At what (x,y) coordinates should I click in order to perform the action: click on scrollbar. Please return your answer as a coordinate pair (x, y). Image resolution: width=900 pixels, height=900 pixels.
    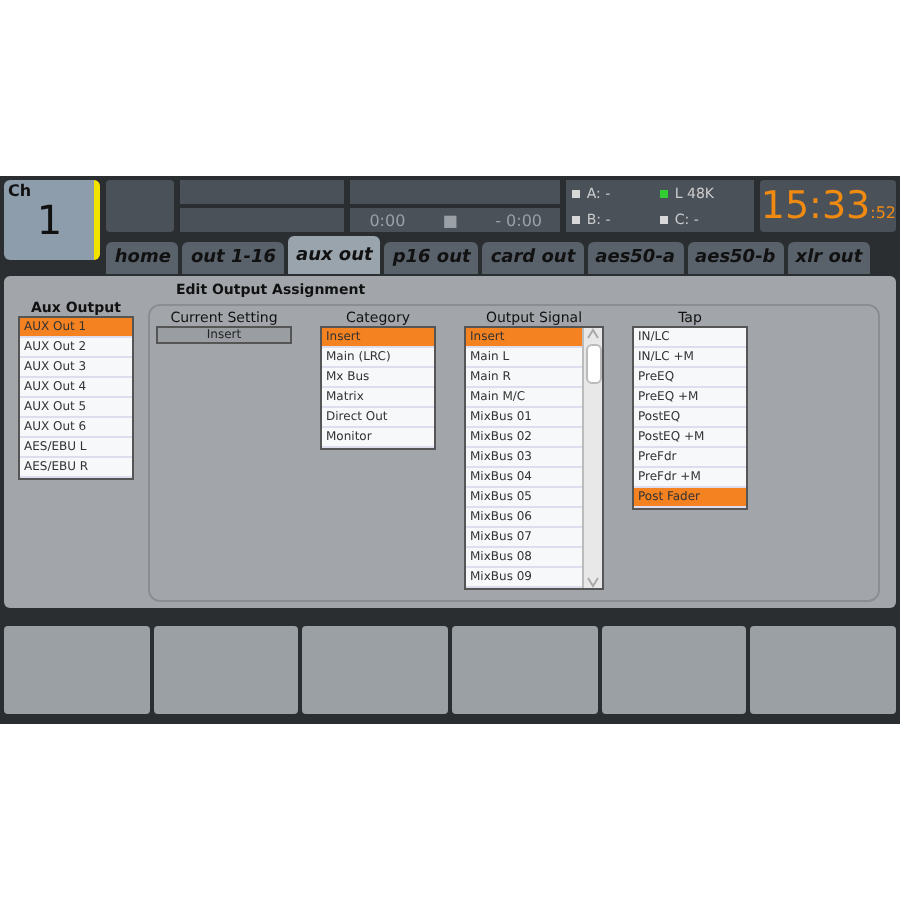
    Looking at the image, I should click on (592, 458).